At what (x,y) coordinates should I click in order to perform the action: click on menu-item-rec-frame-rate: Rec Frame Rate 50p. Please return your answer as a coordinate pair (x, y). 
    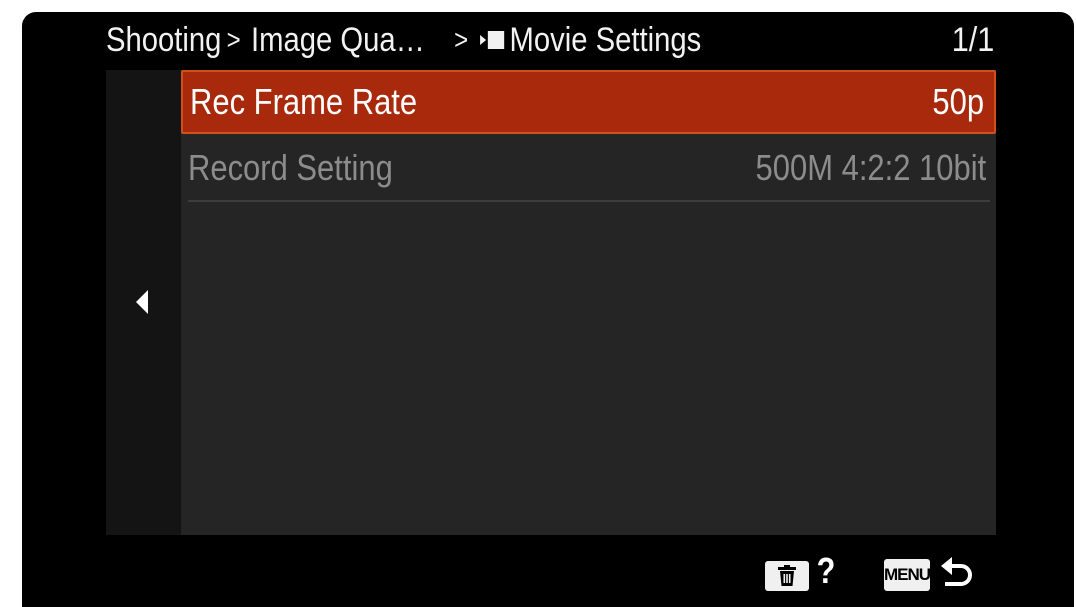
    Looking at the image, I should click on (588, 102).